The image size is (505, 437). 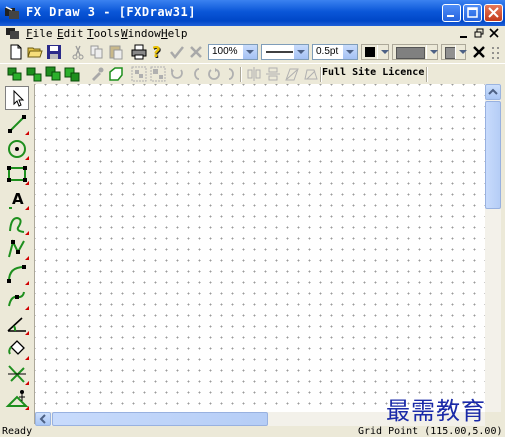 I want to click on menu-window: Window, so click(x=141, y=33).